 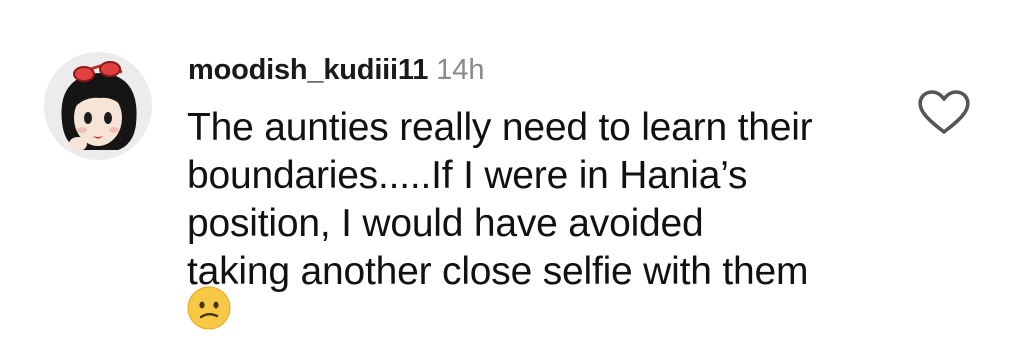 I want to click on cartoon-girl-avatar-icon, so click(x=98, y=106).